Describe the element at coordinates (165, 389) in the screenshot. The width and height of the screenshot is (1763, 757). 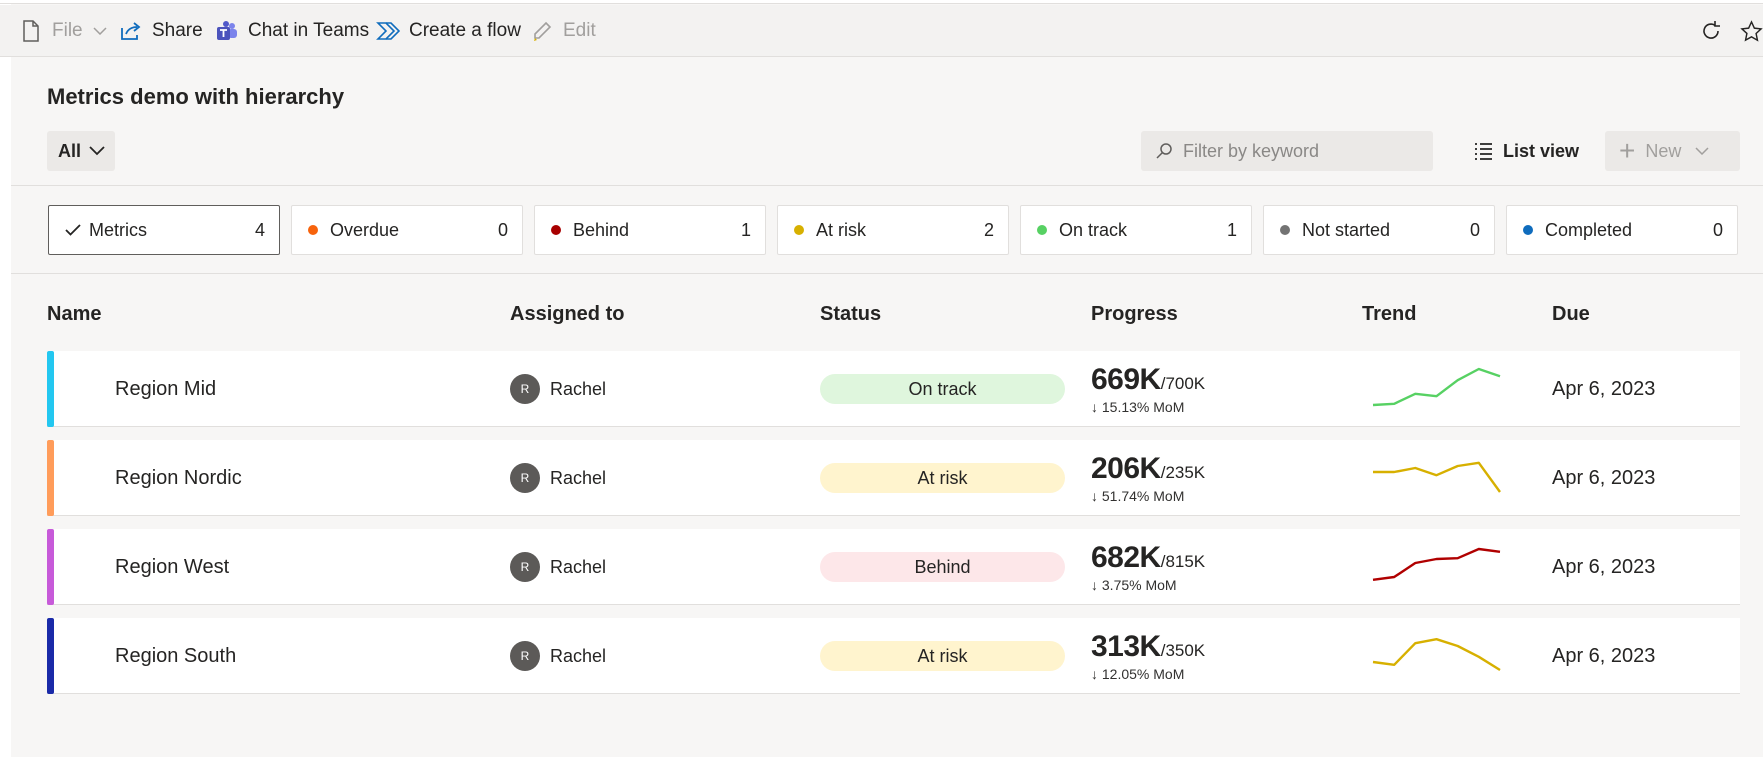
I see `metric-name: Region Mid` at that location.